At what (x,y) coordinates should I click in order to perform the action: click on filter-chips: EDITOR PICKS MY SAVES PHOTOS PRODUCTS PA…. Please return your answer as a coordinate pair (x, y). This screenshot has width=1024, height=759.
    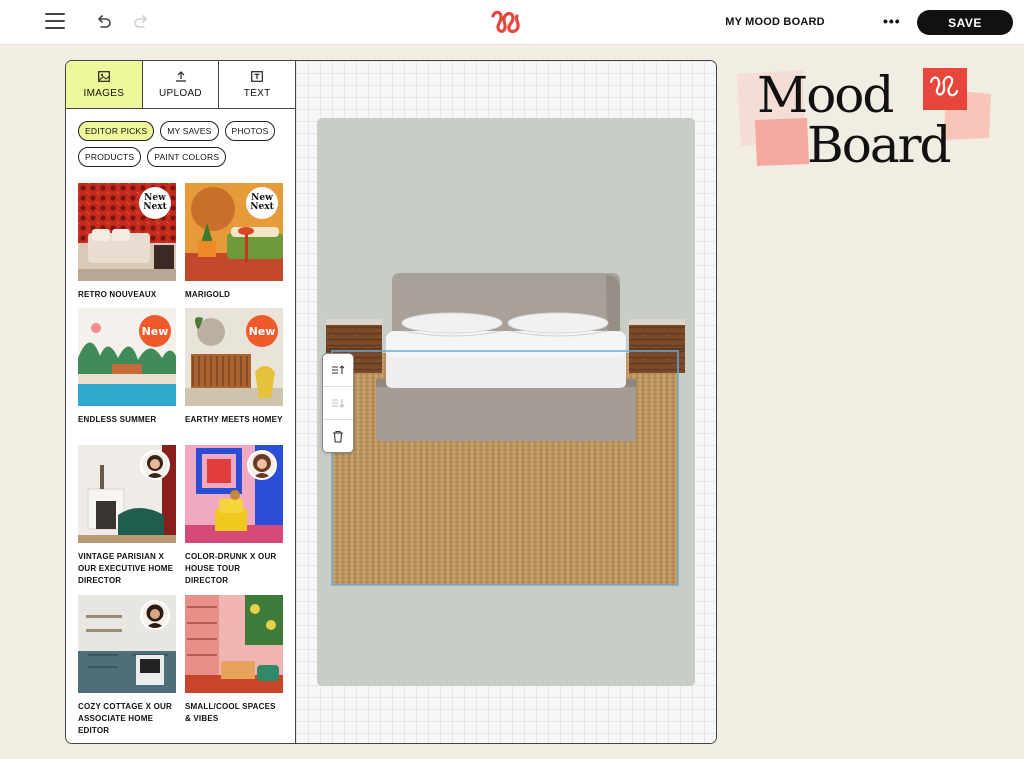
    Looking at the image, I should click on (181, 138).